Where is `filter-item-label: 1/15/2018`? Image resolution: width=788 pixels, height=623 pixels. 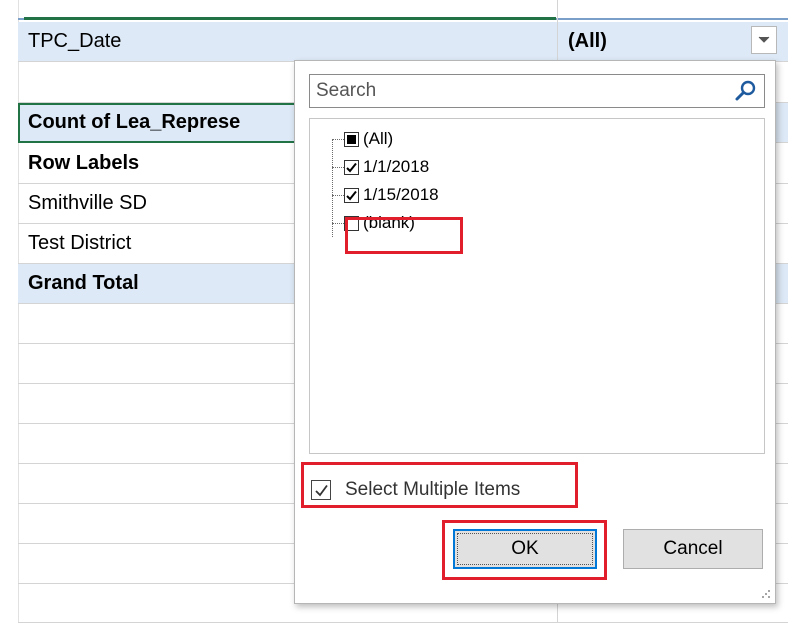
filter-item-label: 1/15/2018 is located at coordinates (401, 194).